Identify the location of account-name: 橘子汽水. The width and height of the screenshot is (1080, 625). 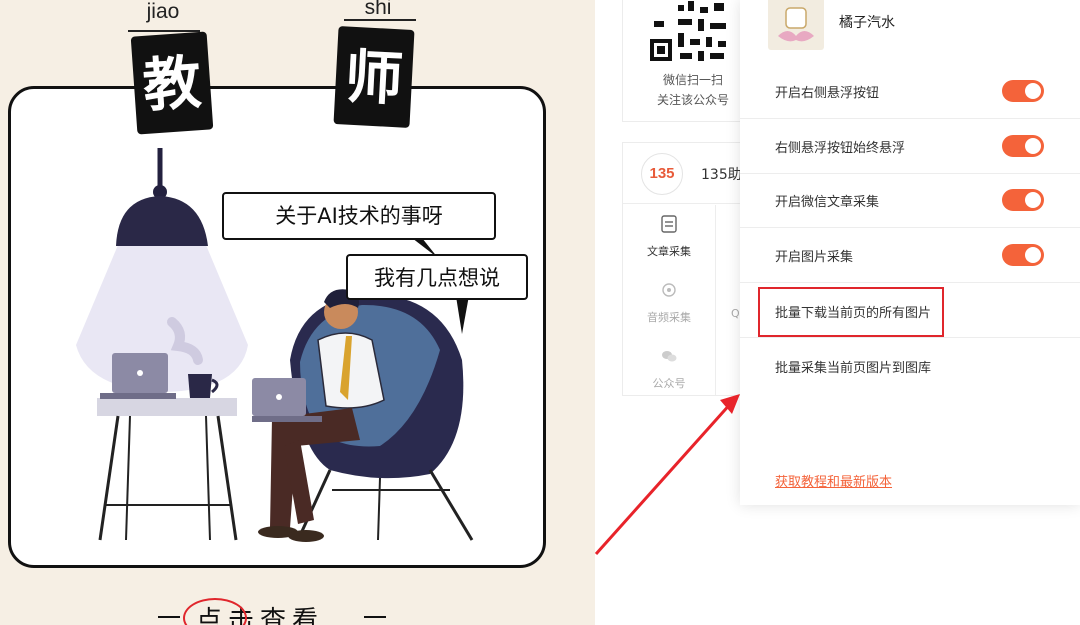
(867, 23).